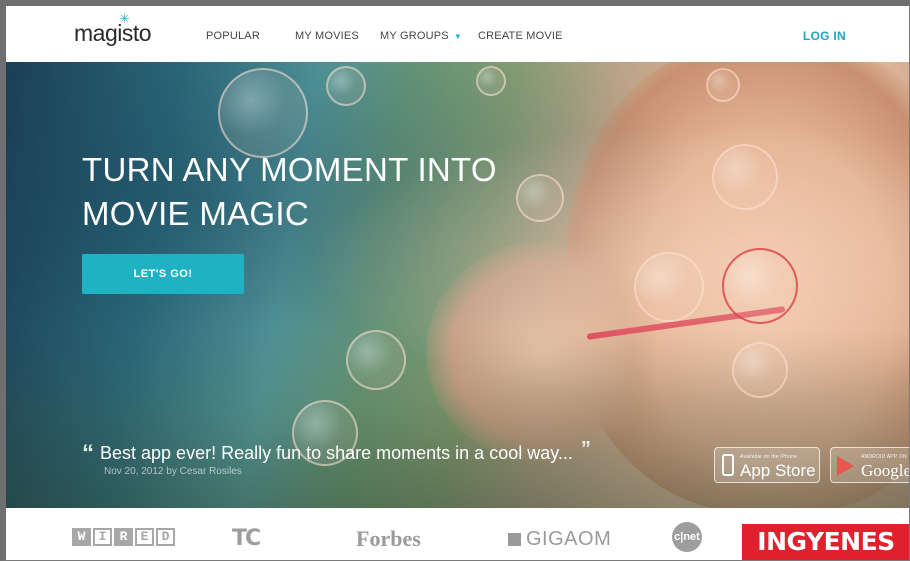  I want to click on hero-headline-line1: TURN ANY MOMENT INTO, so click(289, 169).